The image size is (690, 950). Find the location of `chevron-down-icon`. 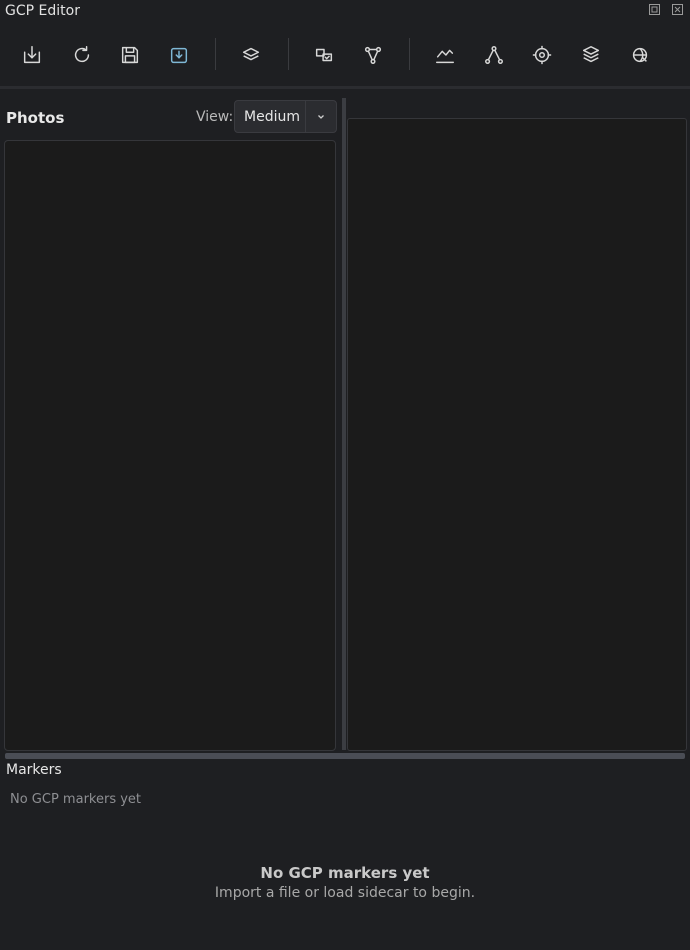

chevron-down-icon is located at coordinates (320, 116).